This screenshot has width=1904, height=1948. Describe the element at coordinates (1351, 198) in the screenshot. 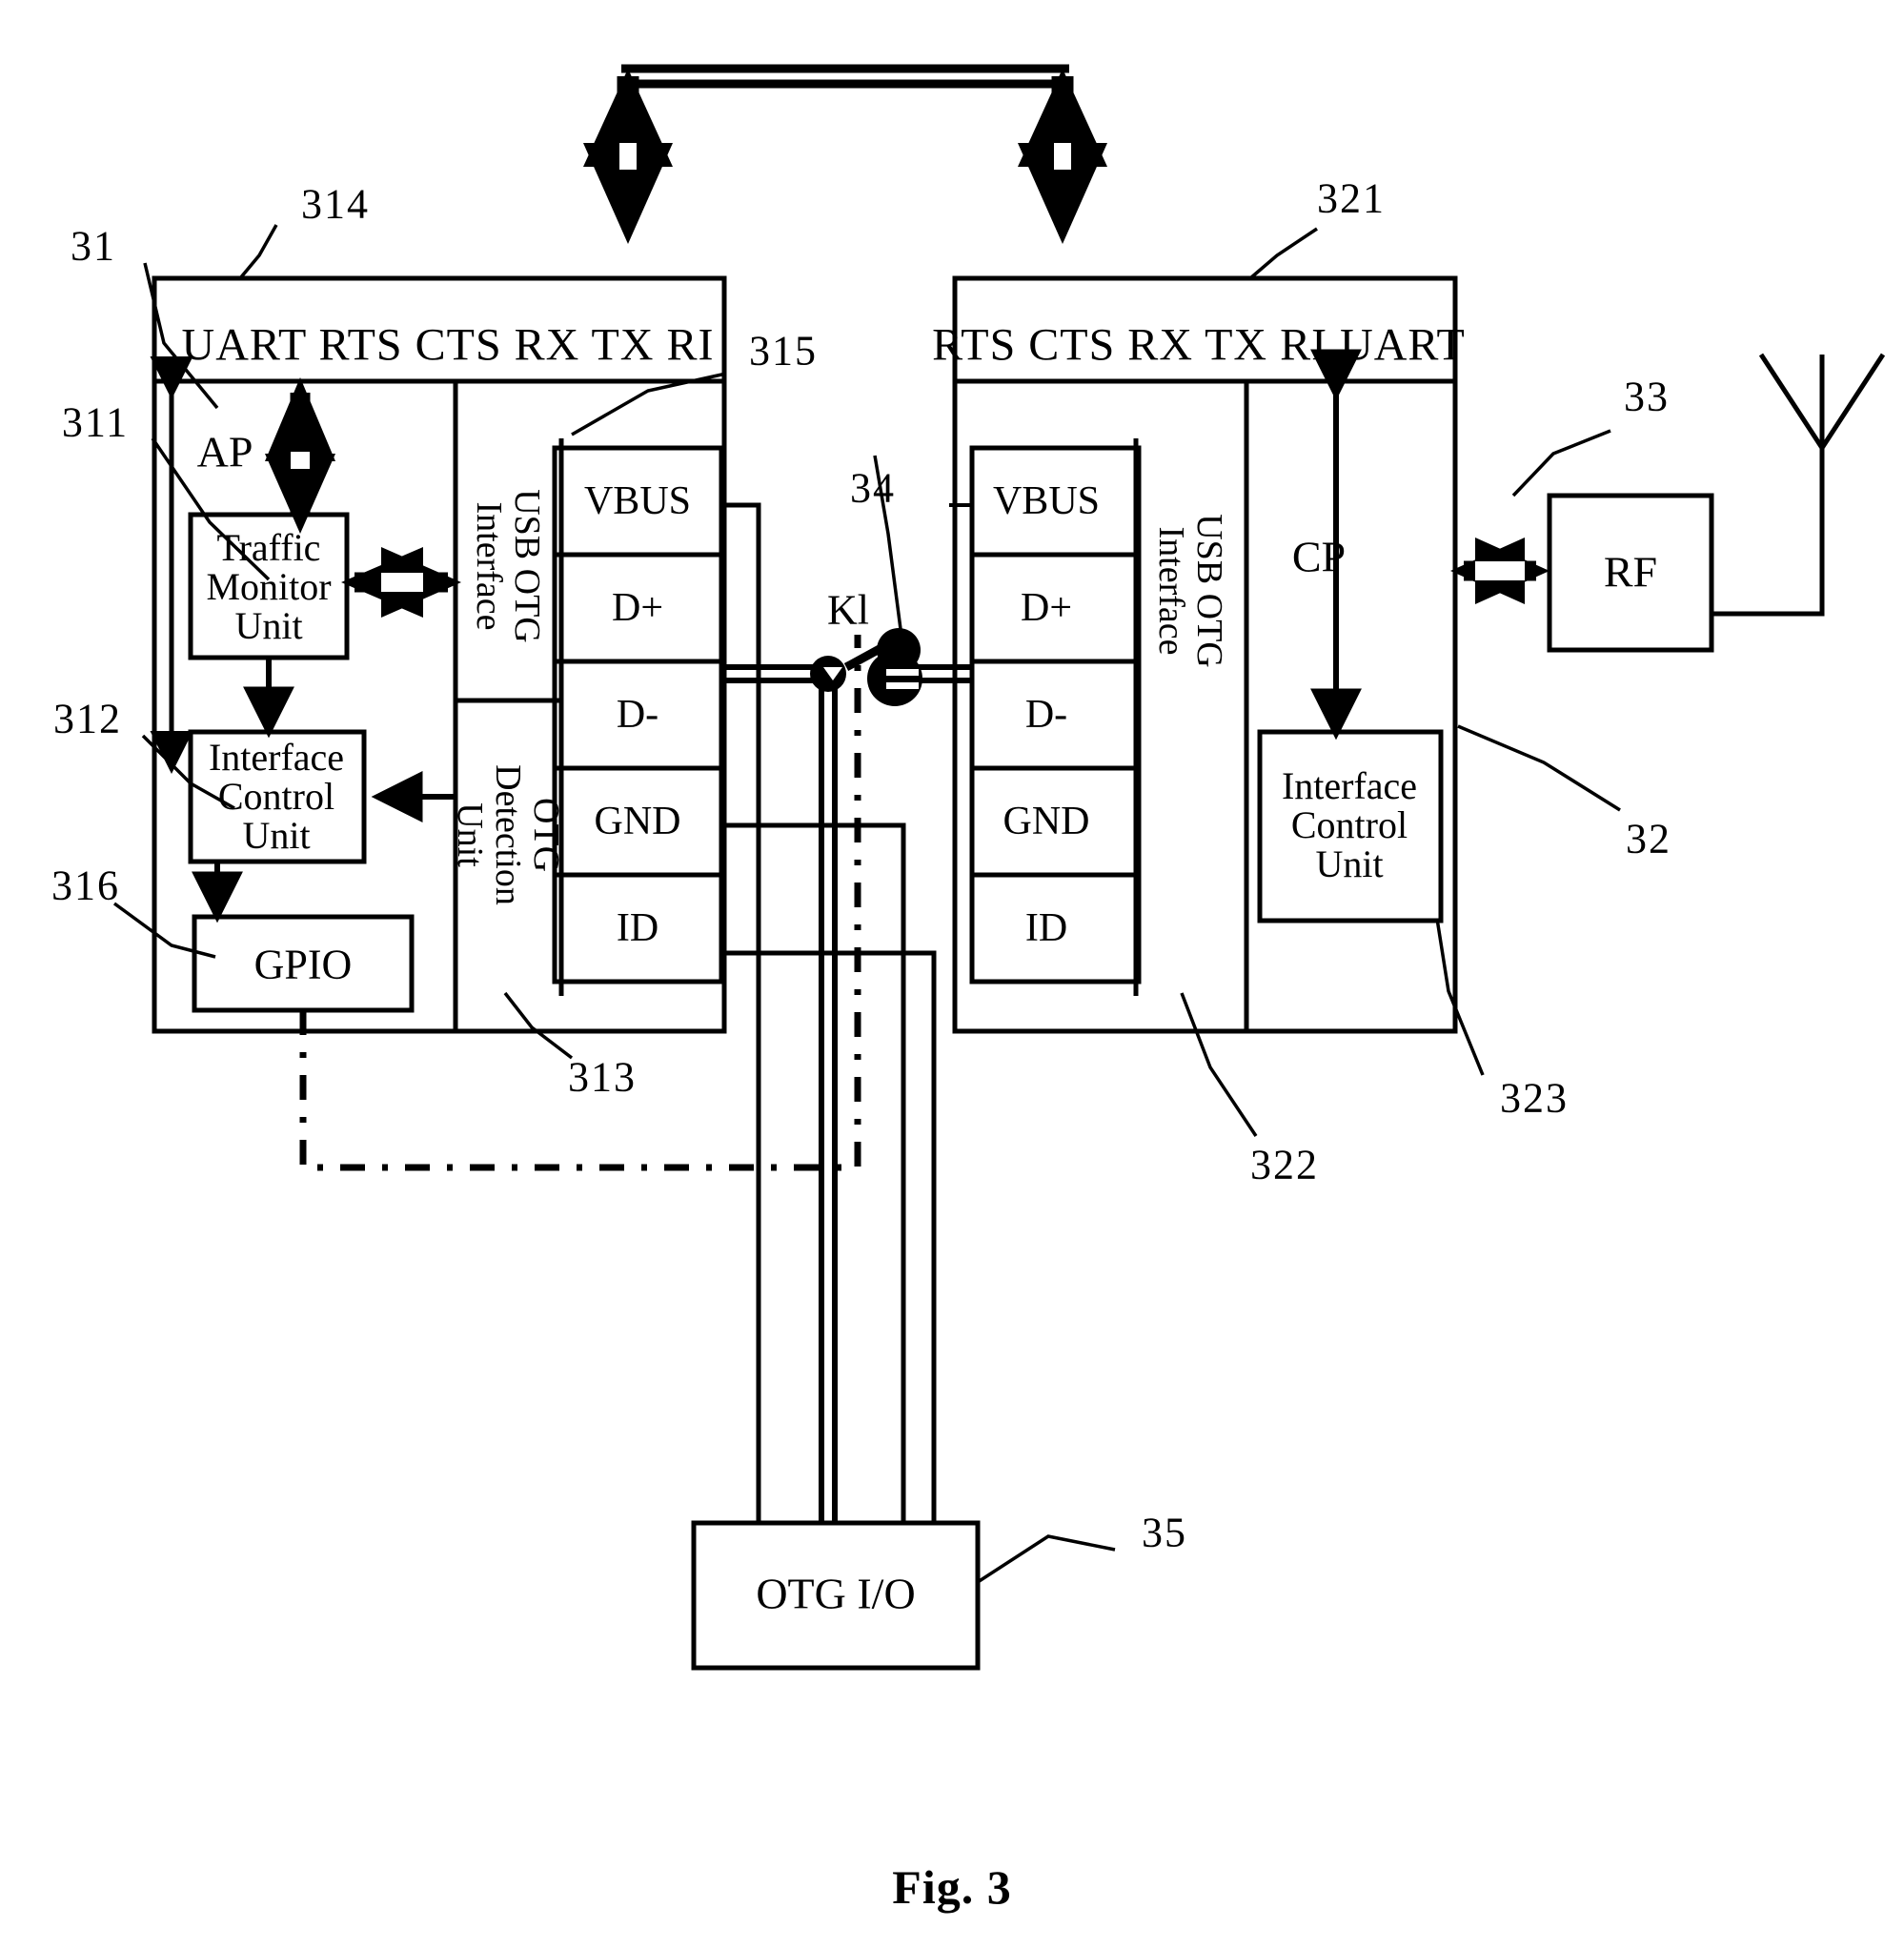

I see `ref-321: 321` at that location.